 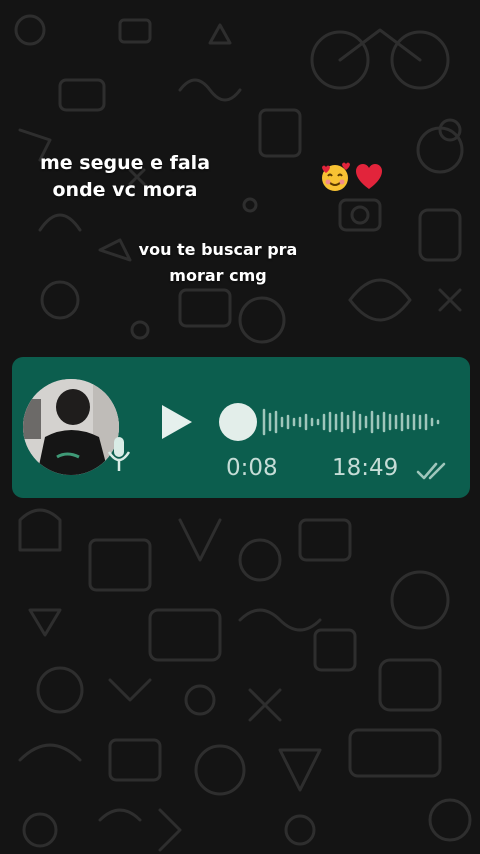 What do you see at coordinates (218, 249) in the screenshot?
I see `caption-line-3: vou te buscar pra` at bounding box center [218, 249].